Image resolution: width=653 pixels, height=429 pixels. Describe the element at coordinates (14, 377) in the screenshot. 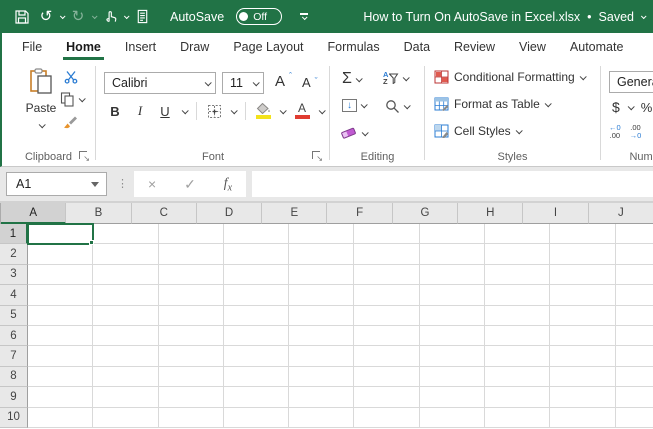

I see `row-header-8: 8` at that location.